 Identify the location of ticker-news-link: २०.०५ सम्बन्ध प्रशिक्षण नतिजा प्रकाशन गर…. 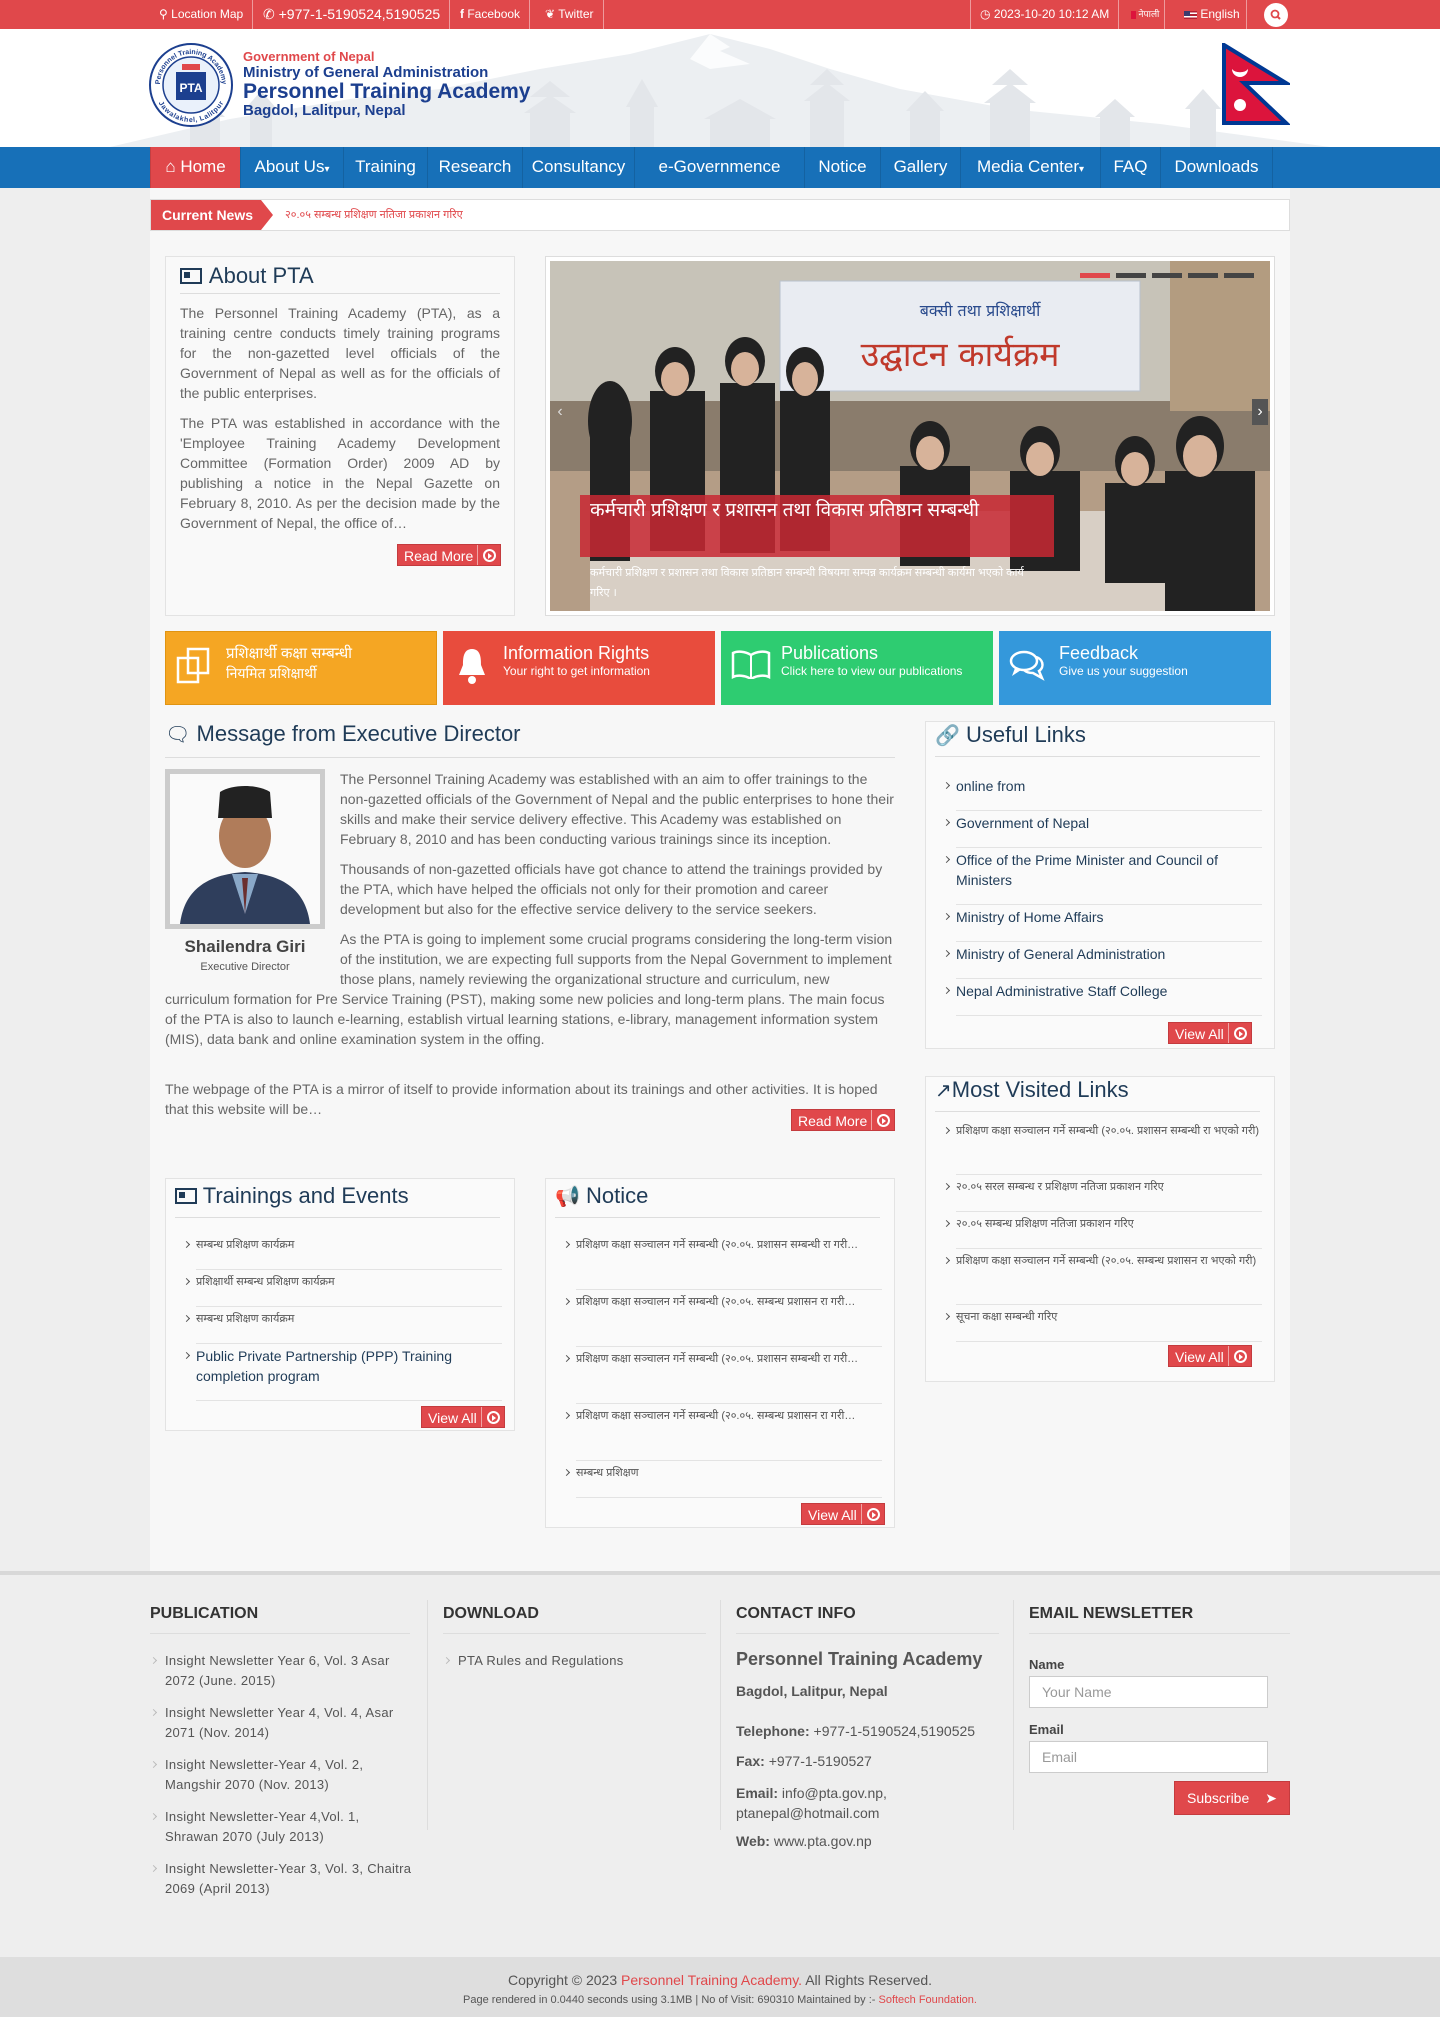
(374, 215).